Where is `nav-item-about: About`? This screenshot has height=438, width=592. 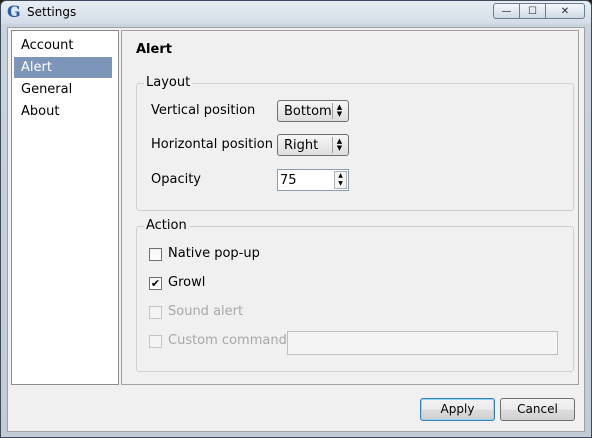
nav-item-about: About is located at coordinates (63, 111).